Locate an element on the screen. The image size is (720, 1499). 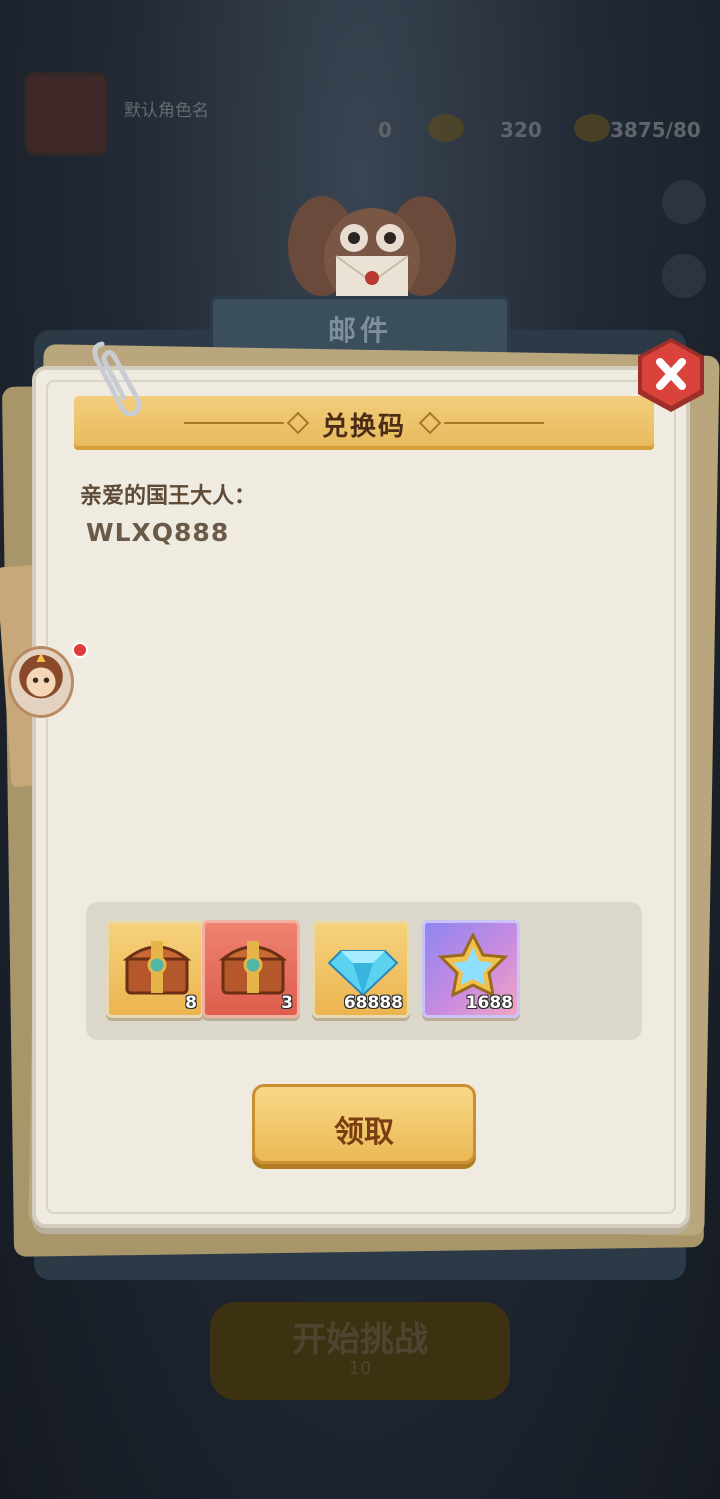
reward-item: 8 is located at coordinates (155, 969).